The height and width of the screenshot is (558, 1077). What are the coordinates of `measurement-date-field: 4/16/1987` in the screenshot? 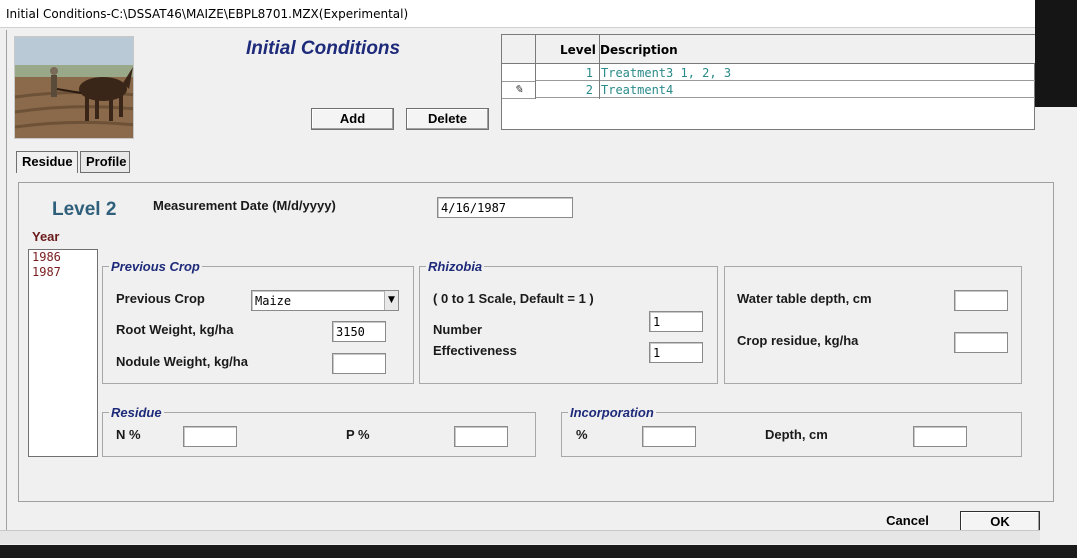 It's located at (505, 207).